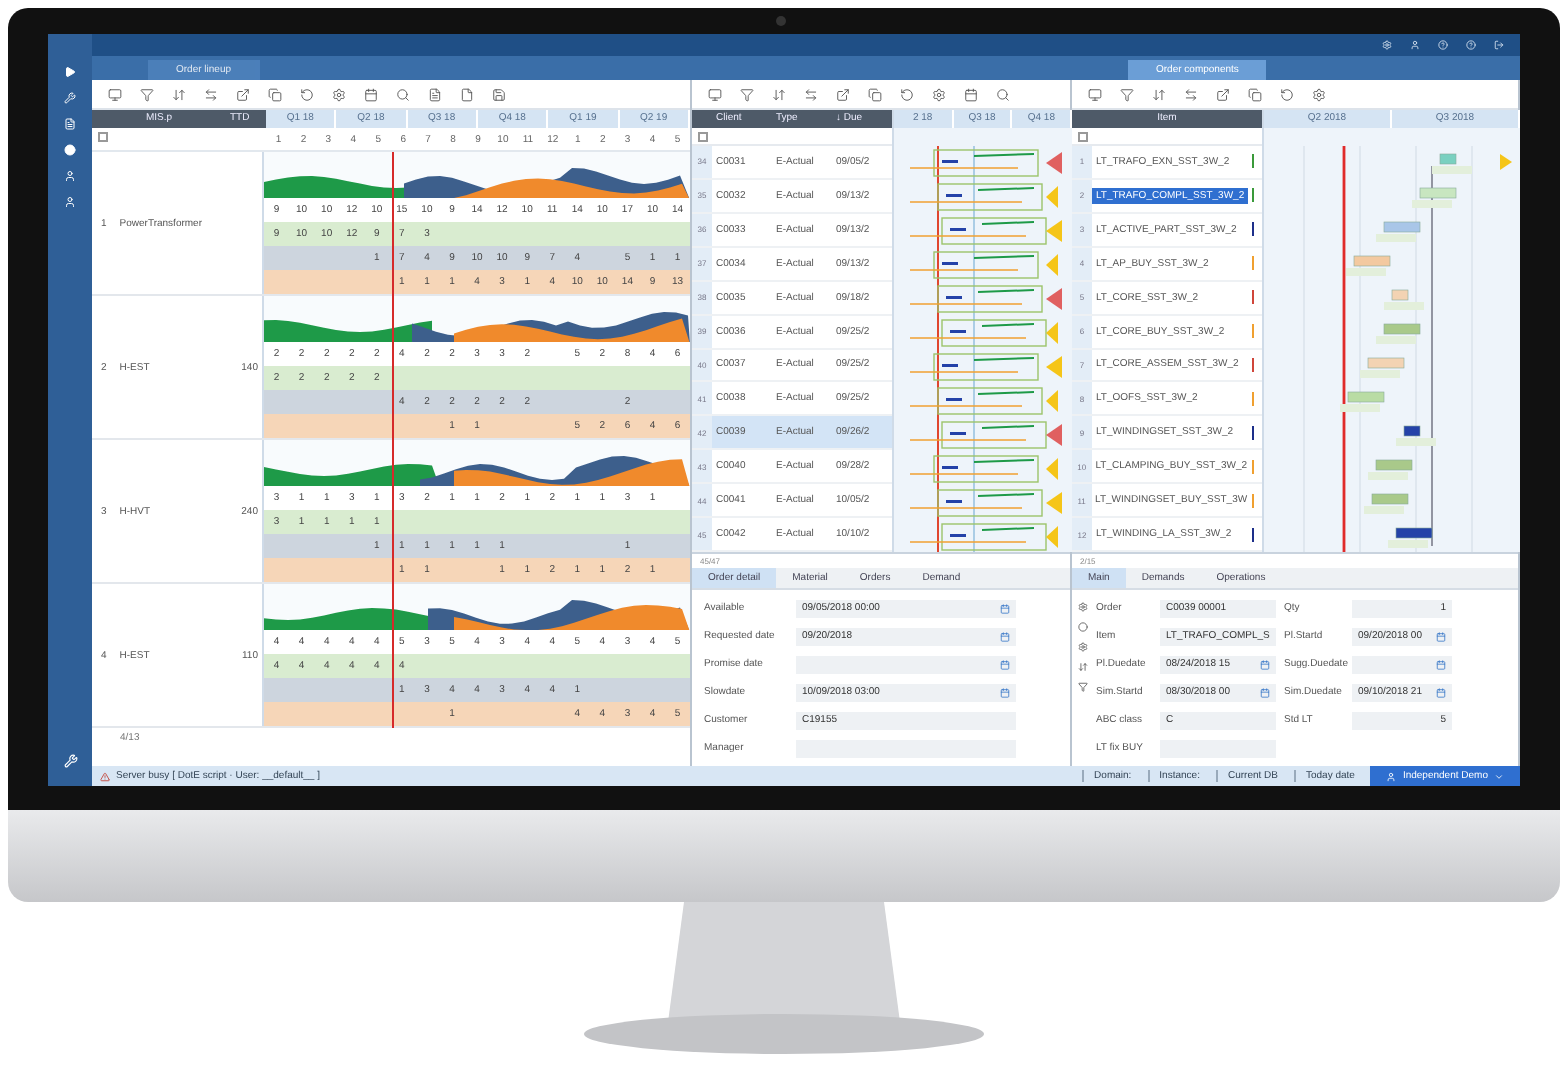 This screenshot has height=1088, width=1568. I want to click on save-icon, so click(499, 94).